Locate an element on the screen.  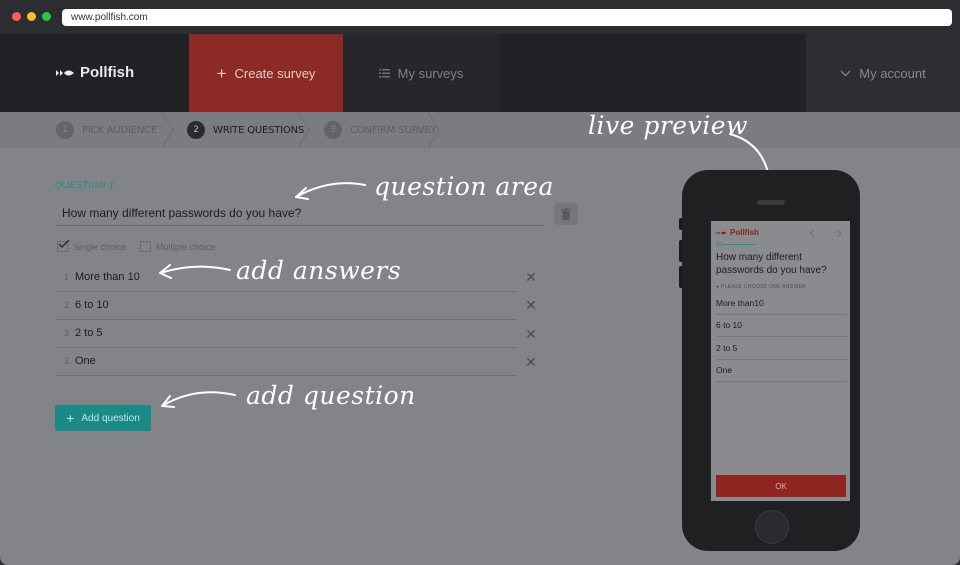
arrow-question-area is located at coordinates (330, 190).